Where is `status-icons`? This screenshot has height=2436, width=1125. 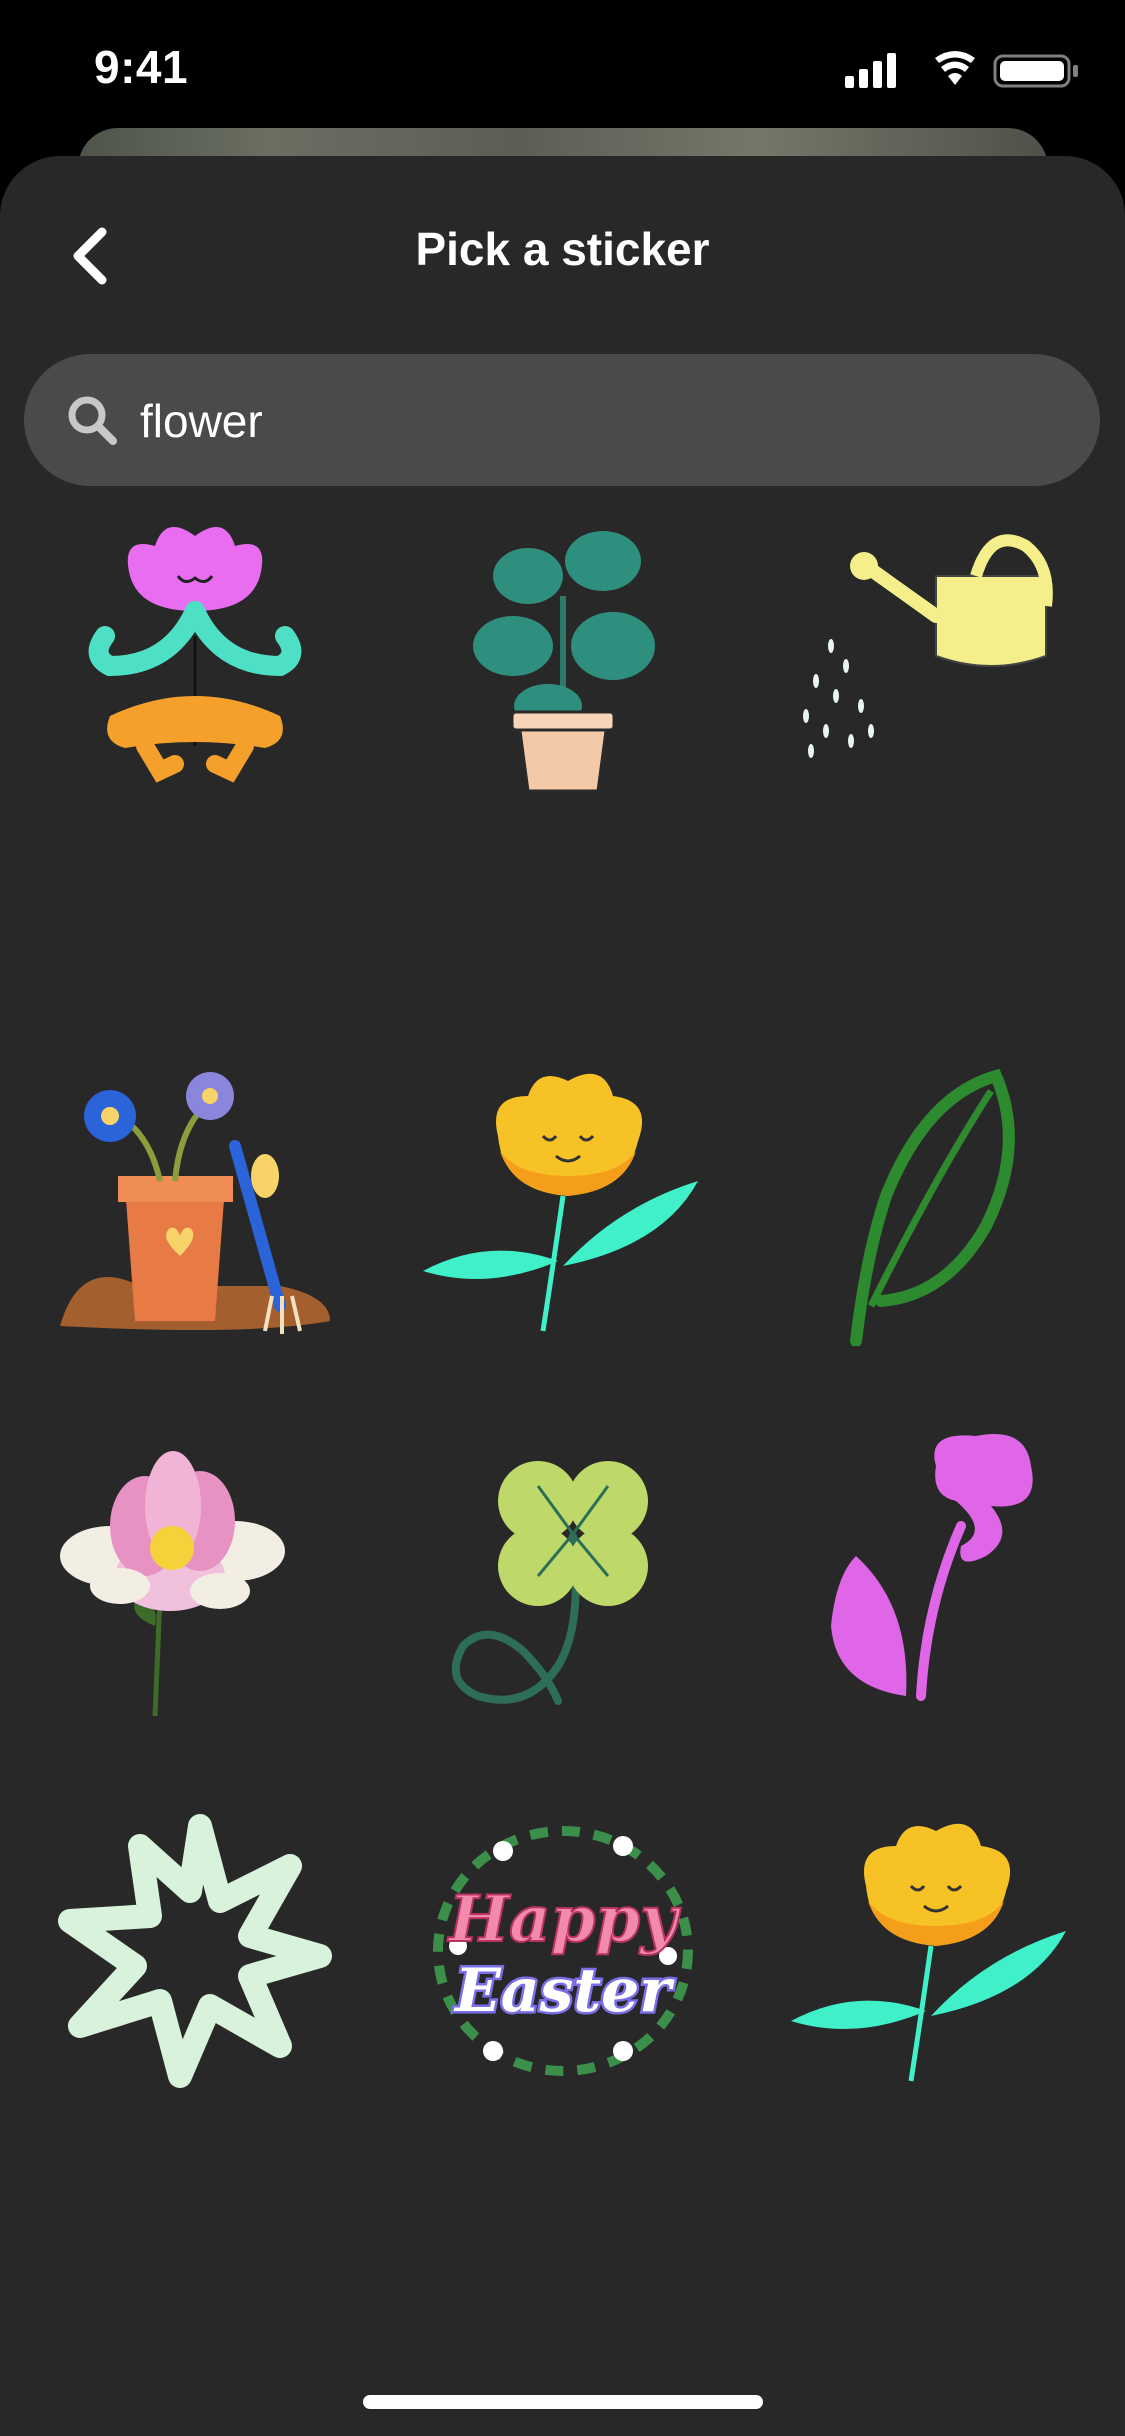
status-icons is located at coordinates (965, 70).